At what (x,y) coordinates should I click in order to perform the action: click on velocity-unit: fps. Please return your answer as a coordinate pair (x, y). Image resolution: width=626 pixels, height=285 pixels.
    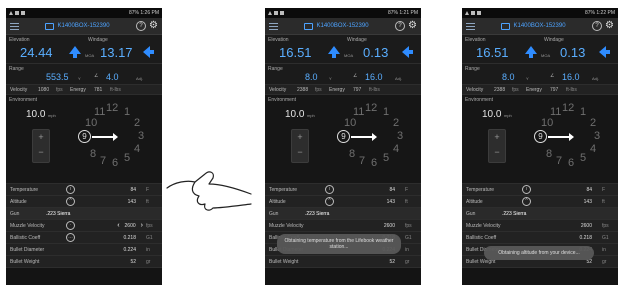
    Looking at the image, I should click on (318, 89).